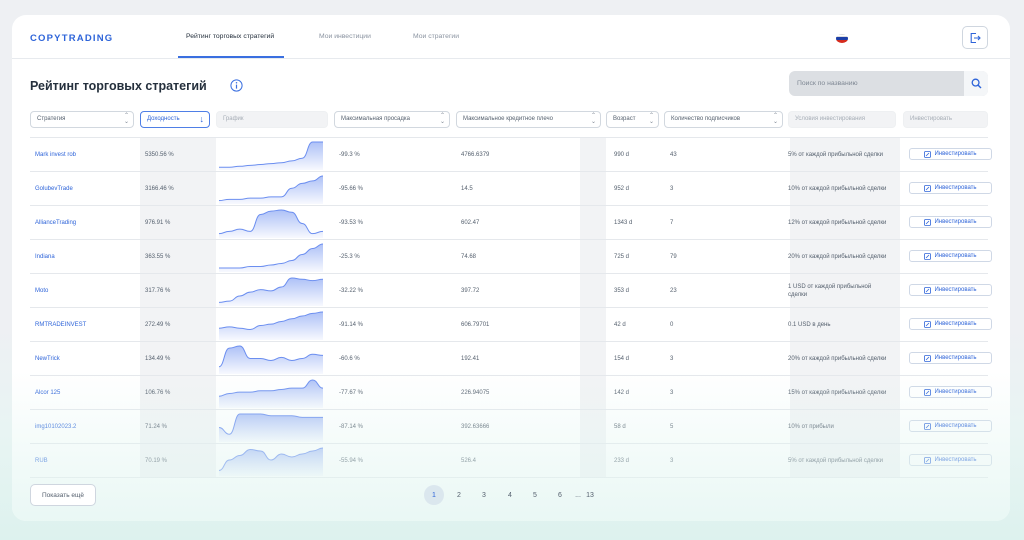 The height and width of the screenshot is (540, 1024). Describe the element at coordinates (351, 290) in the screenshot. I see `drawdown-value: -32.22 %` at that location.